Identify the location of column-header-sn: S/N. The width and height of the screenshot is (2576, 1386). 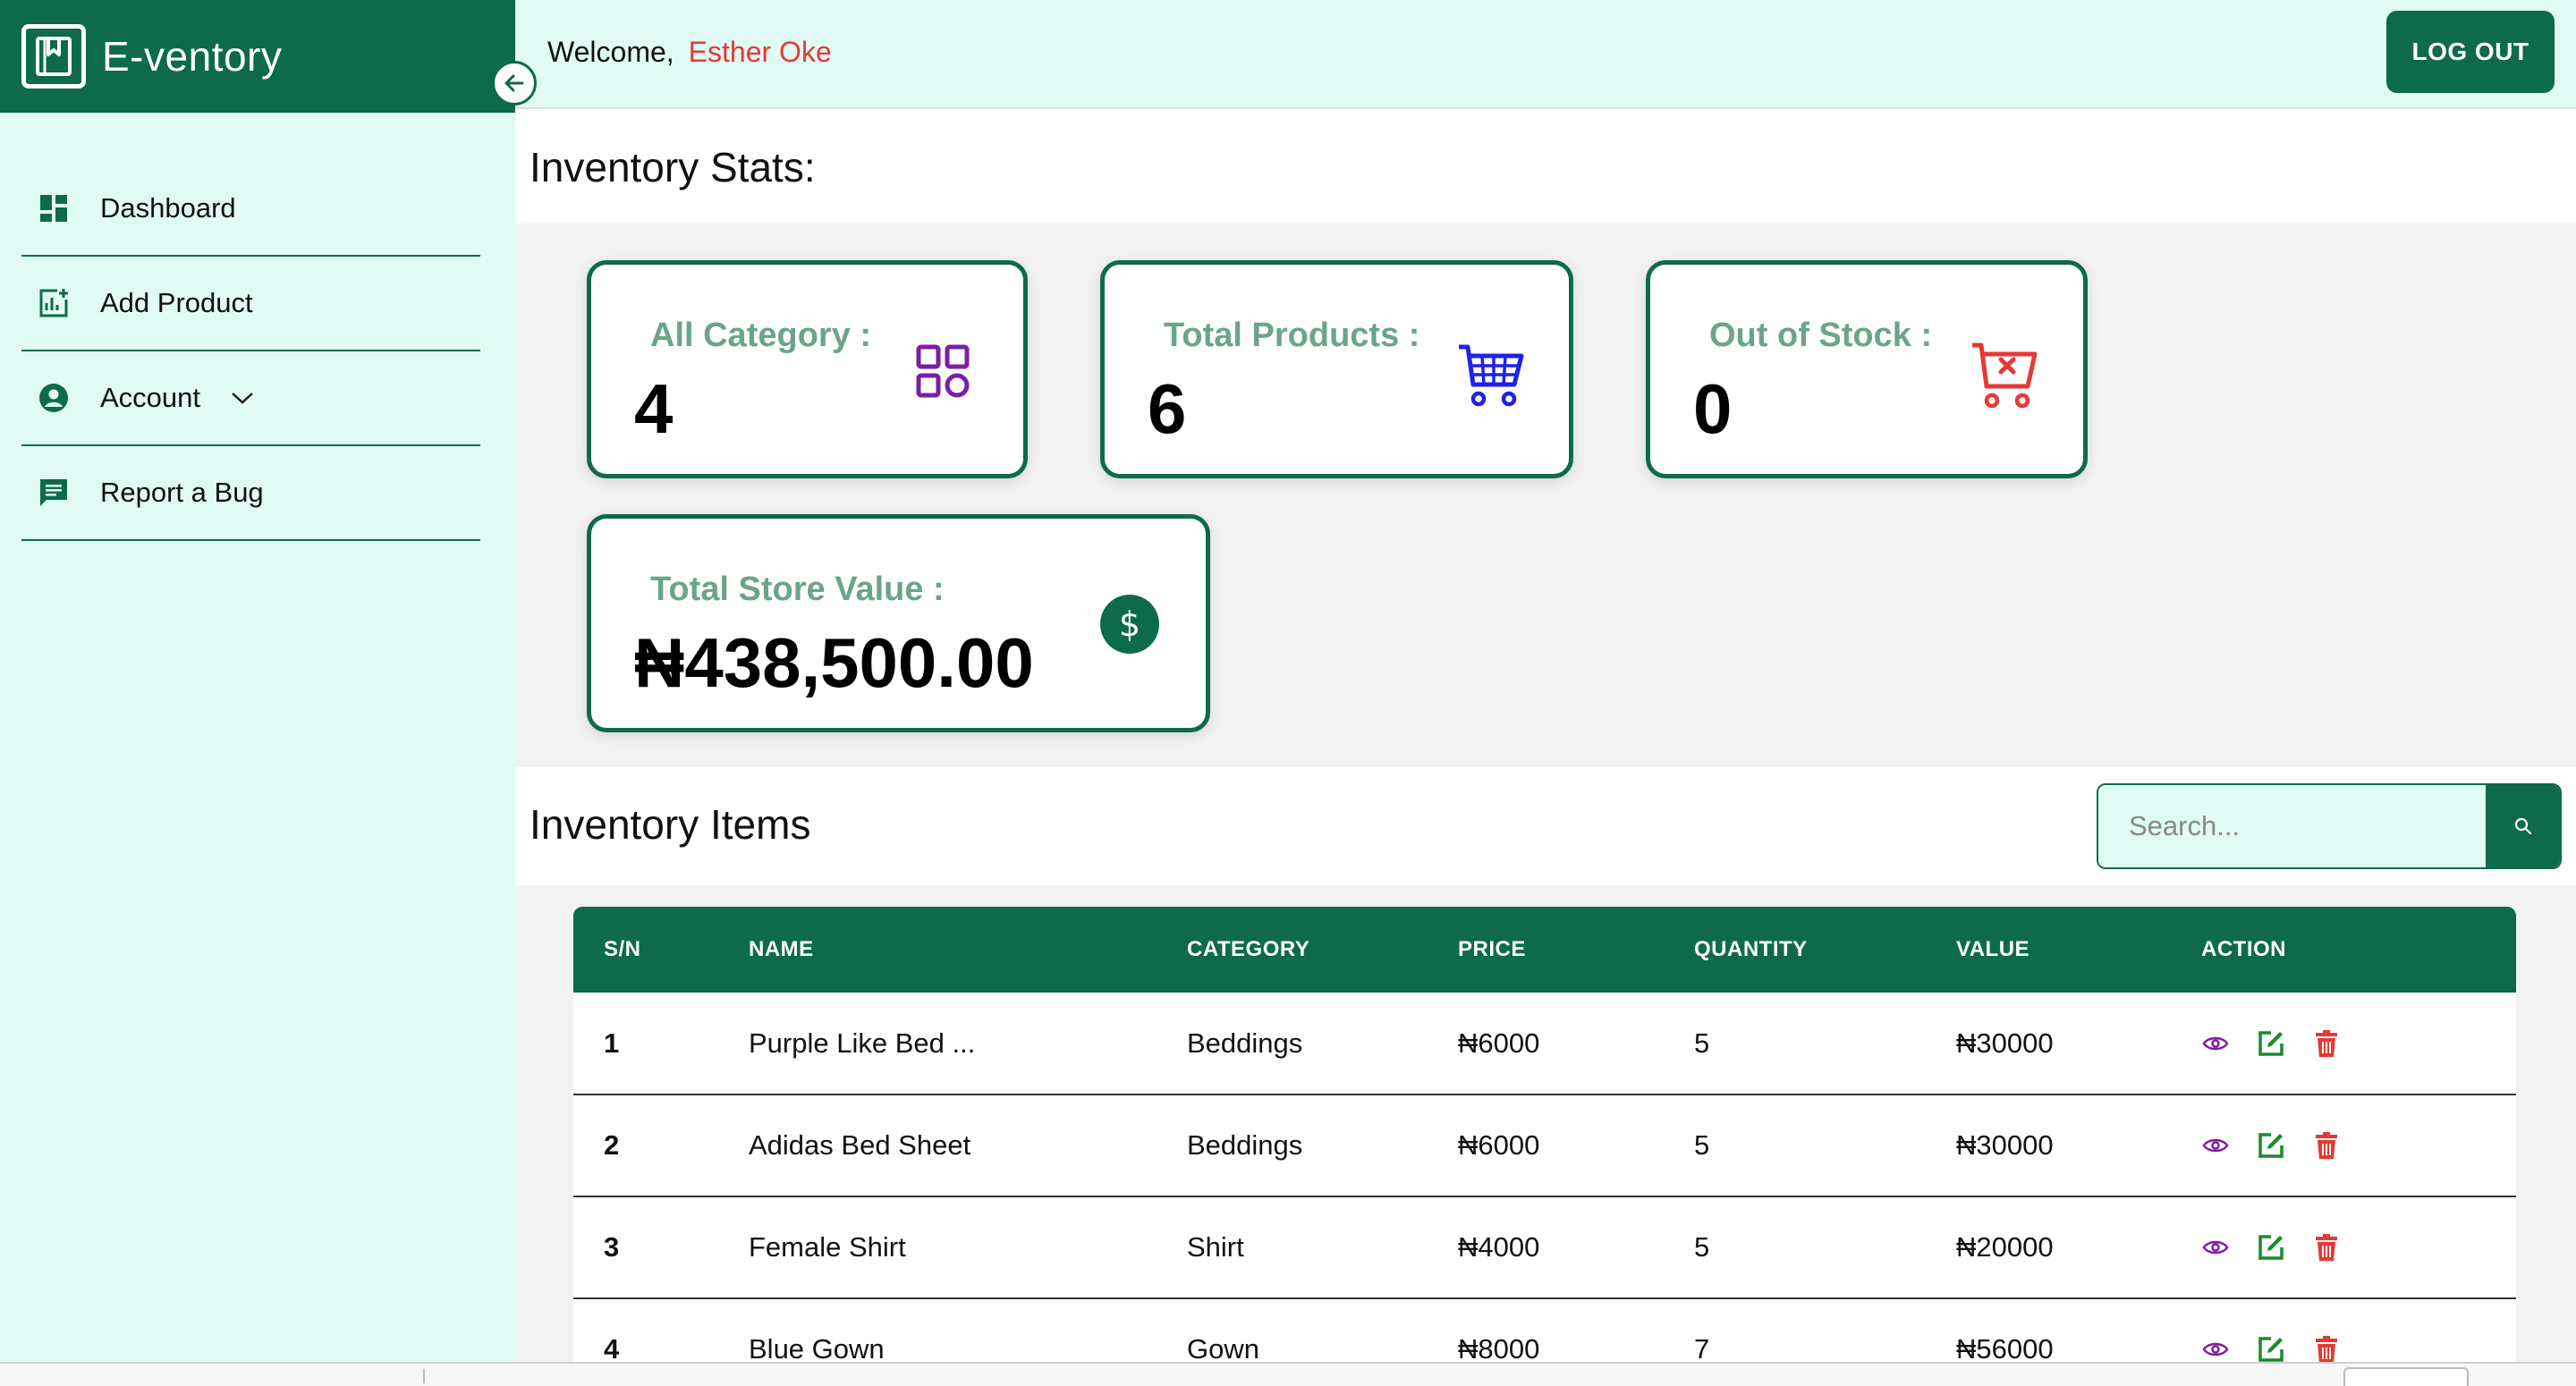
(661, 950).